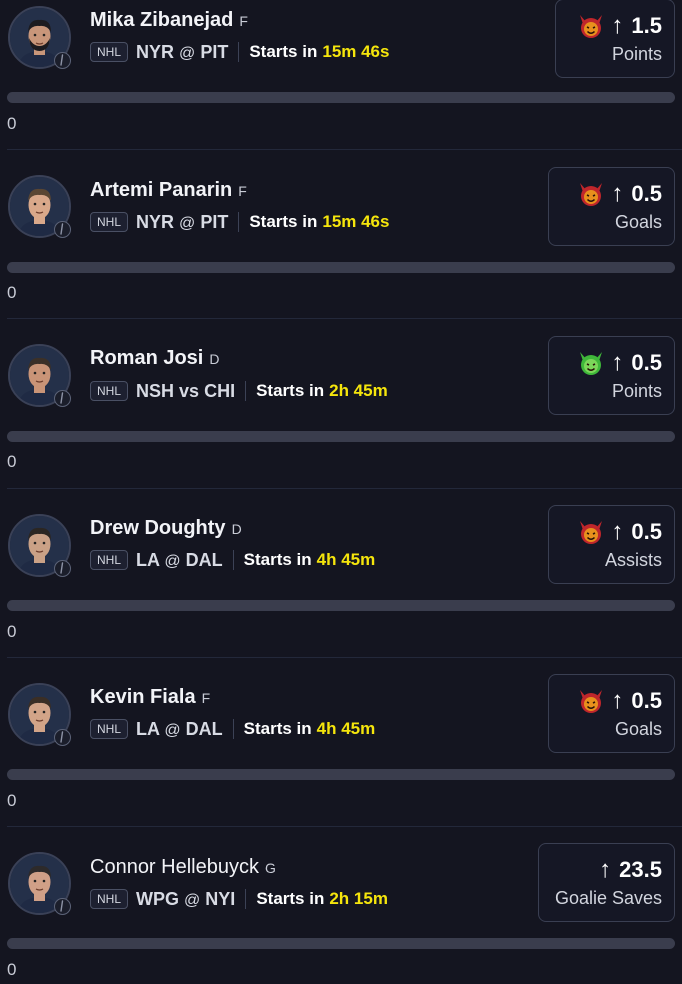 Image resolution: width=682 pixels, height=984 pixels. I want to click on pick-line: ↑ 1.5, so click(619, 26).